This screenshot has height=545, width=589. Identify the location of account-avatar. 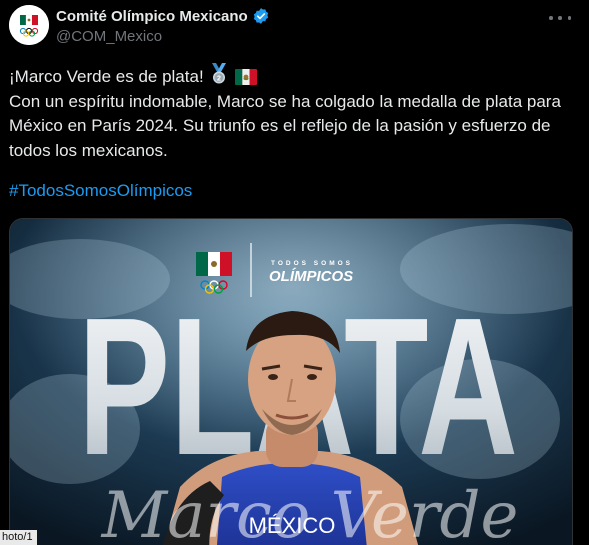
(29, 25).